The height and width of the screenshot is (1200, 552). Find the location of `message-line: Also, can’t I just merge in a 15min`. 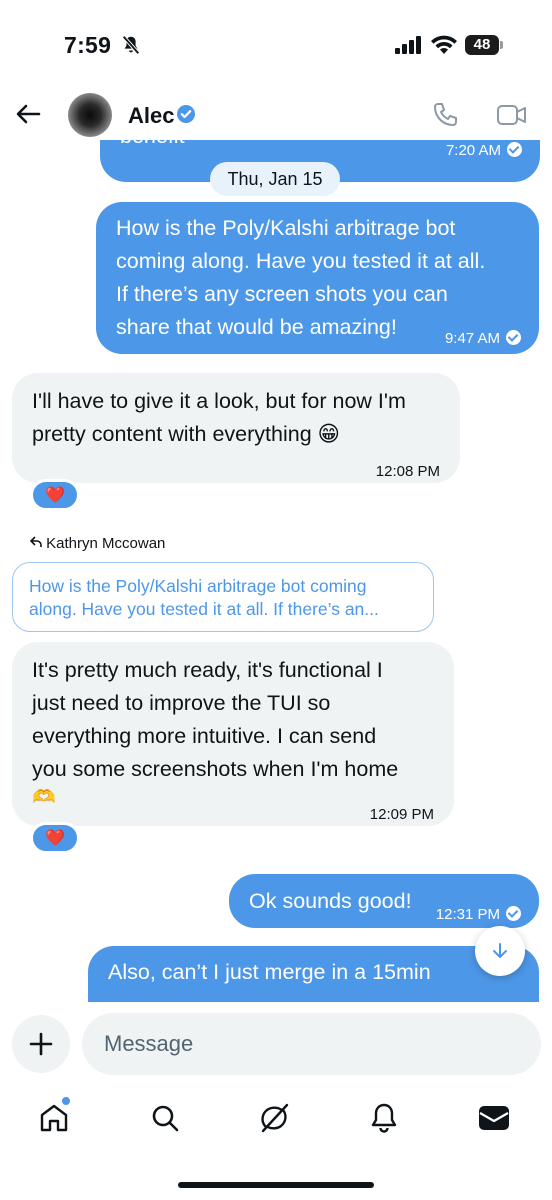

message-line: Also, can’t I just merge in a 15min is located at coordinates (269, 972).